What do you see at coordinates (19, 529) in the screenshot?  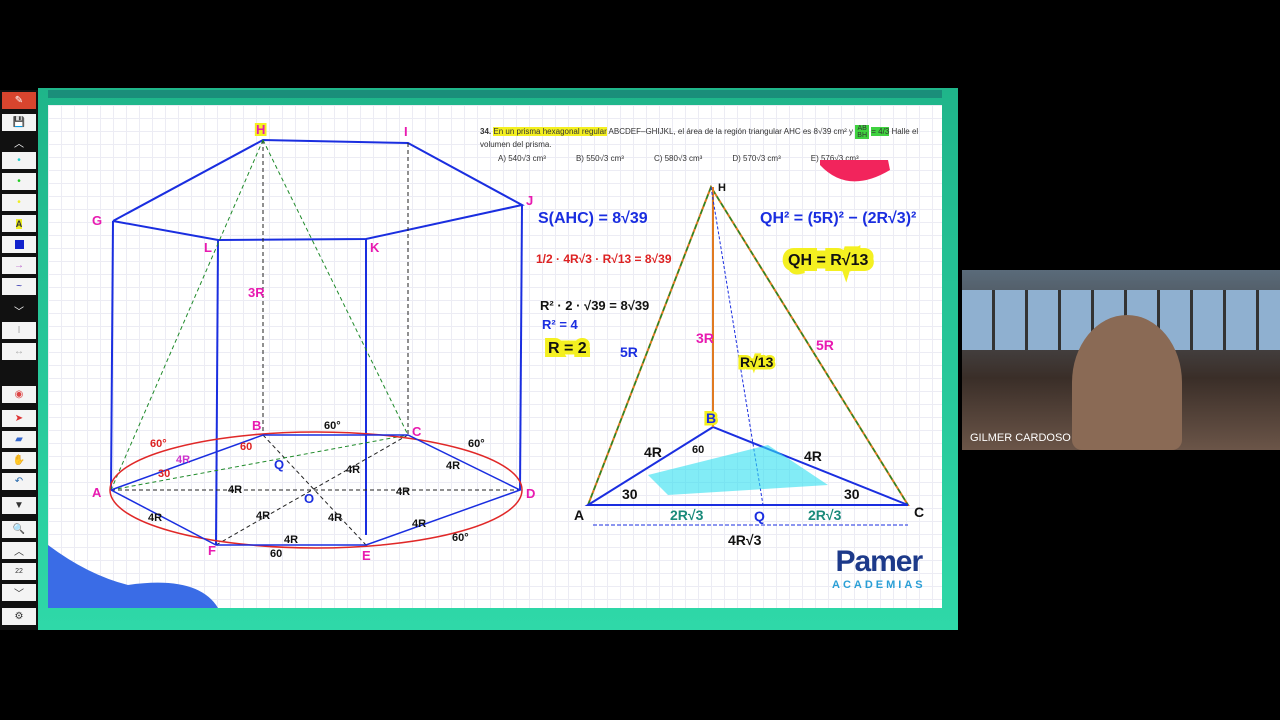 I see `zoom-icon: 🔍` at bounding box center [19, 529].